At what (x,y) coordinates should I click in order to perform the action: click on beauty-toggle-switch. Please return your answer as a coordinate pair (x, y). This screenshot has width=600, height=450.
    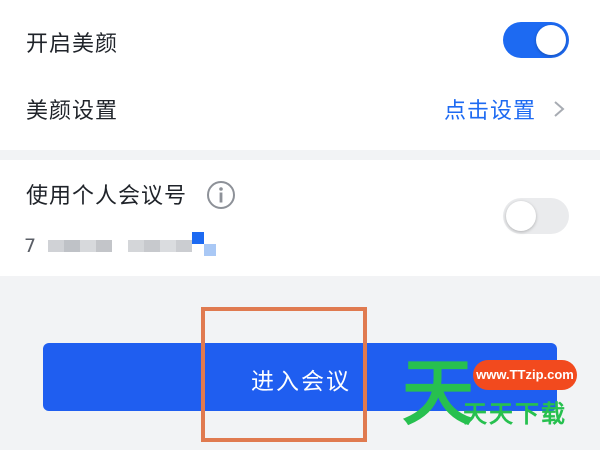
    Looking at the image, I should click on (536, 40).